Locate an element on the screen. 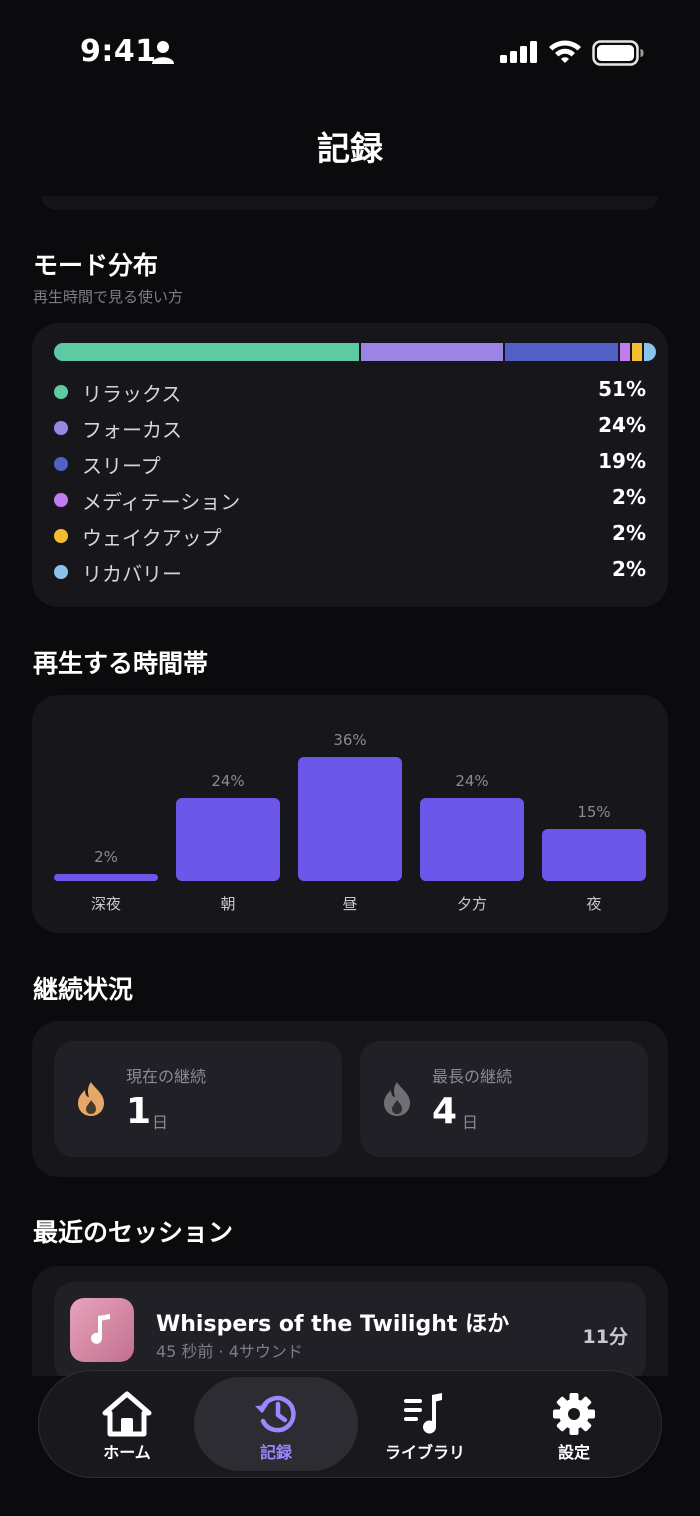 This screenshot has height=1516, width=700. mode-distribution-bar is located at coordinates (355, 352).